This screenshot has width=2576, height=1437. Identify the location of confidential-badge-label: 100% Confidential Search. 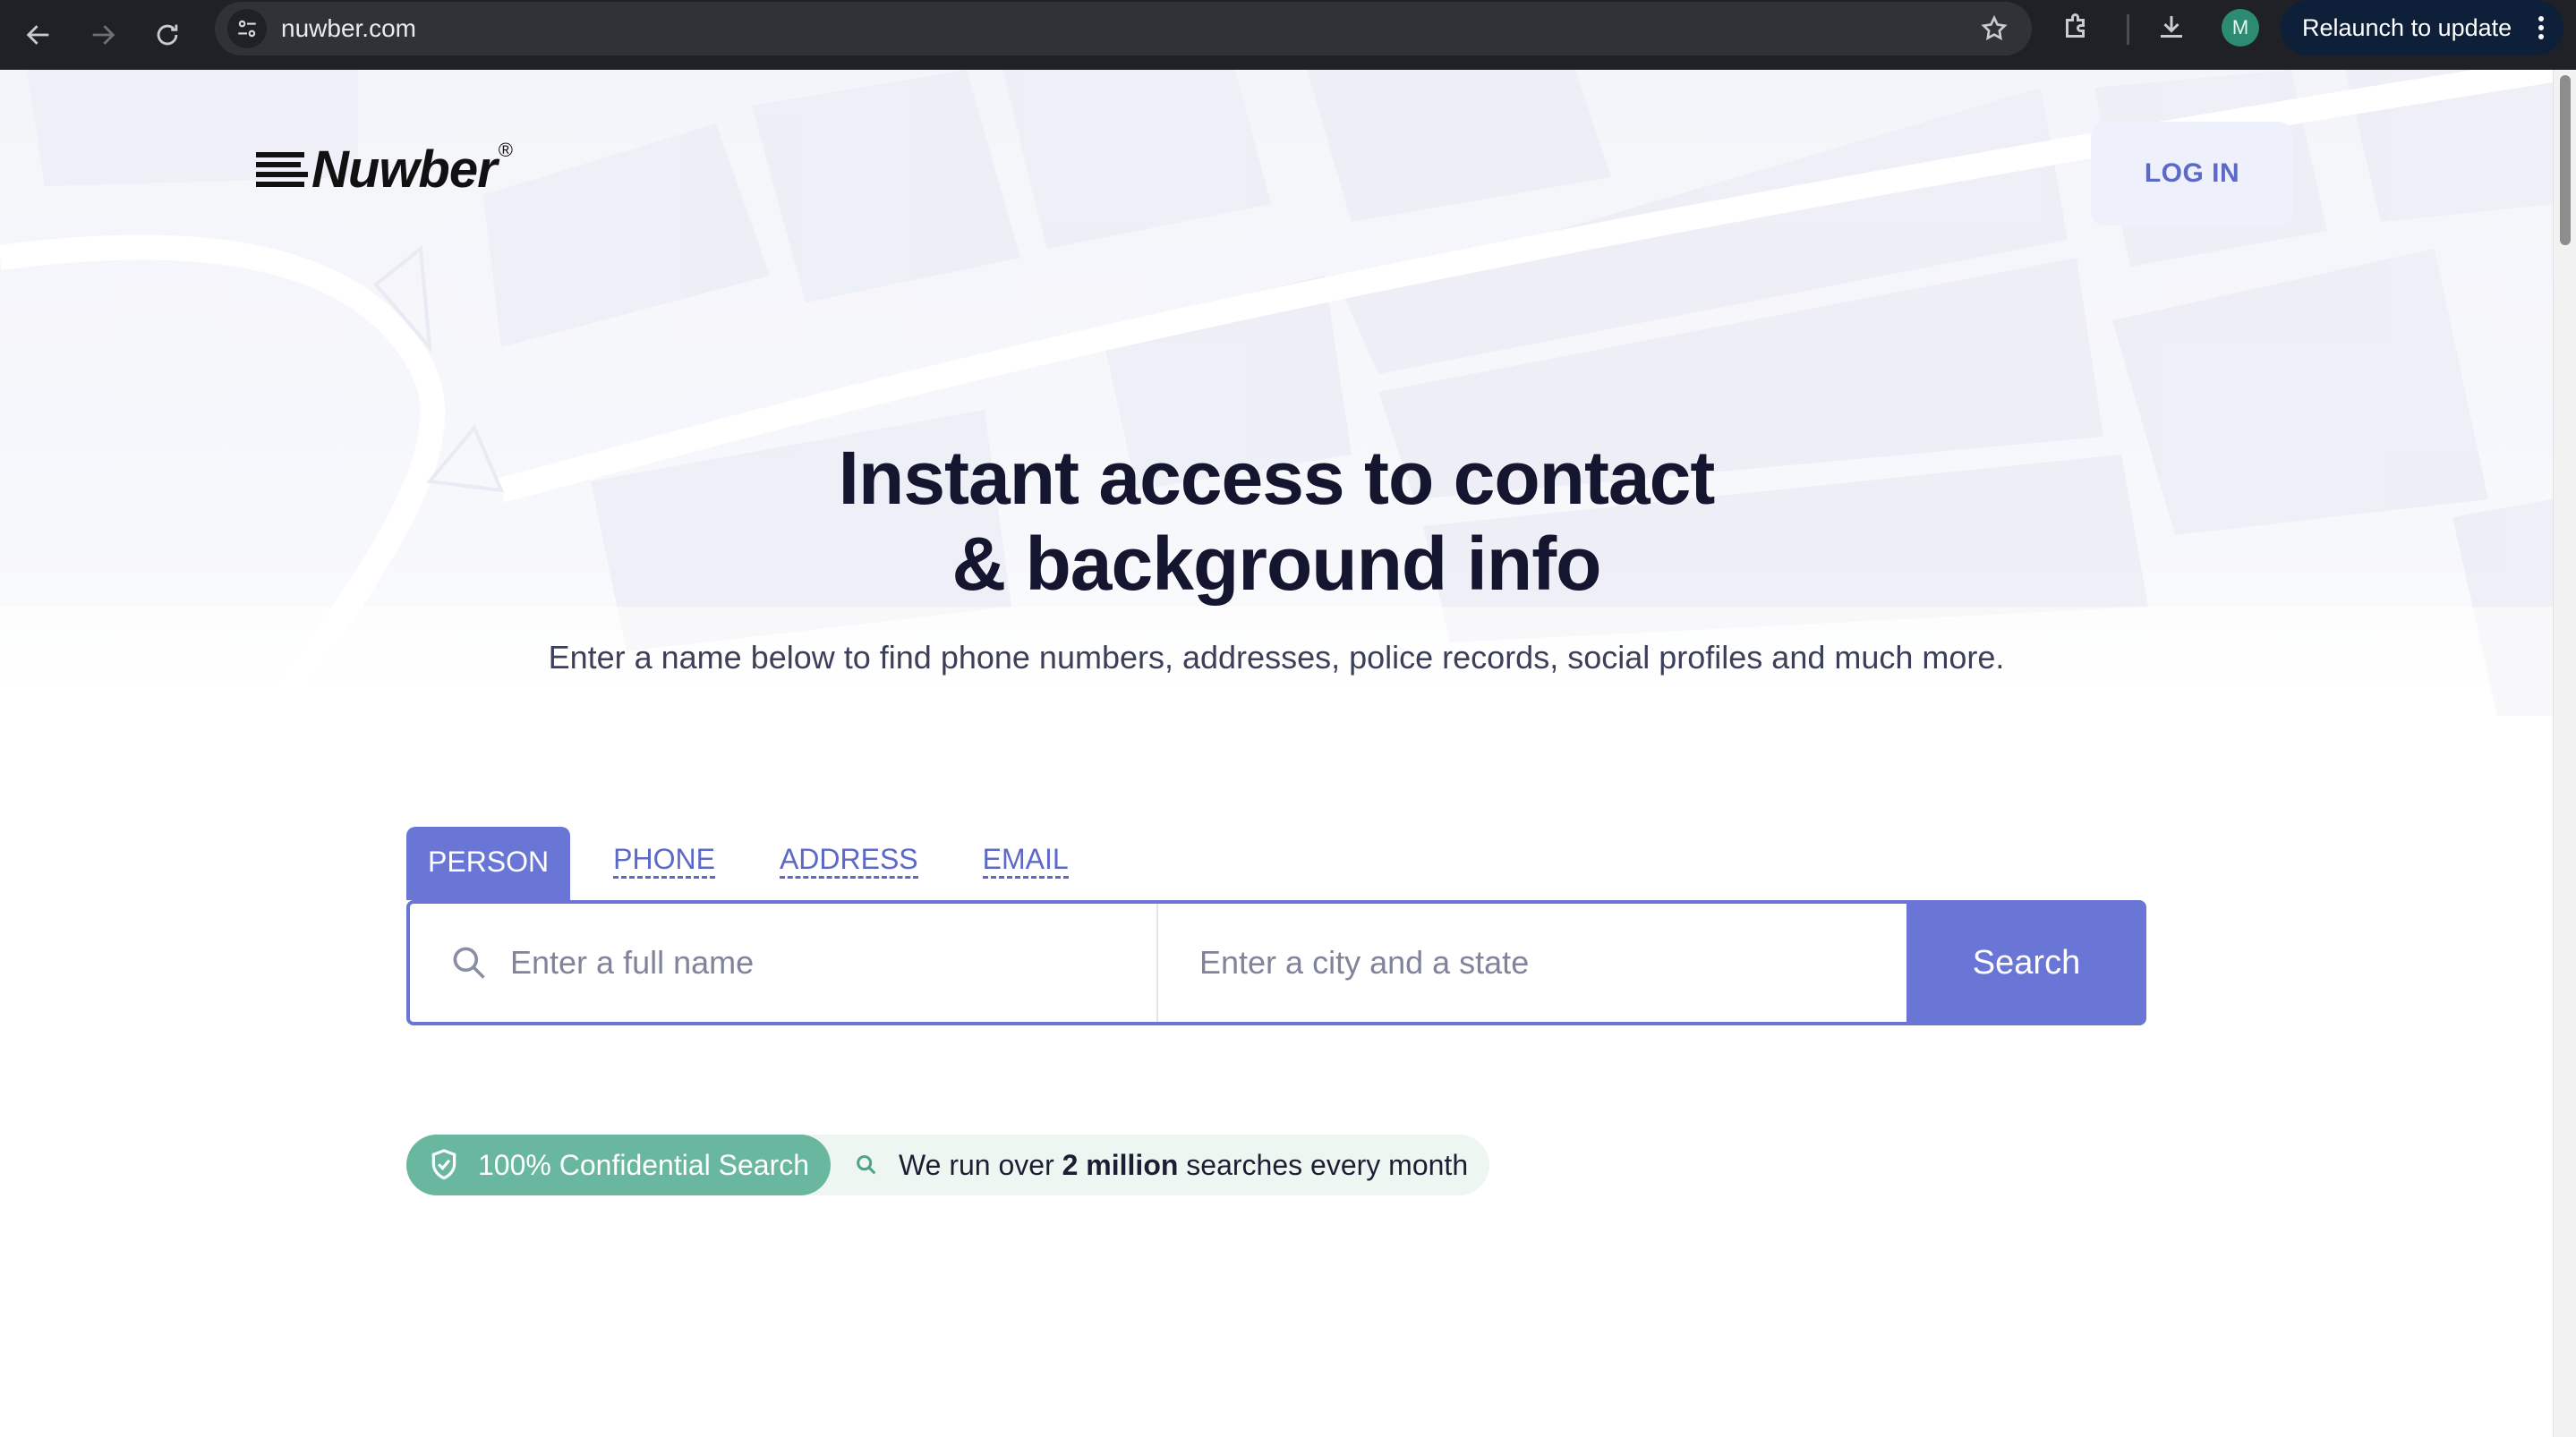
(644, 1164).